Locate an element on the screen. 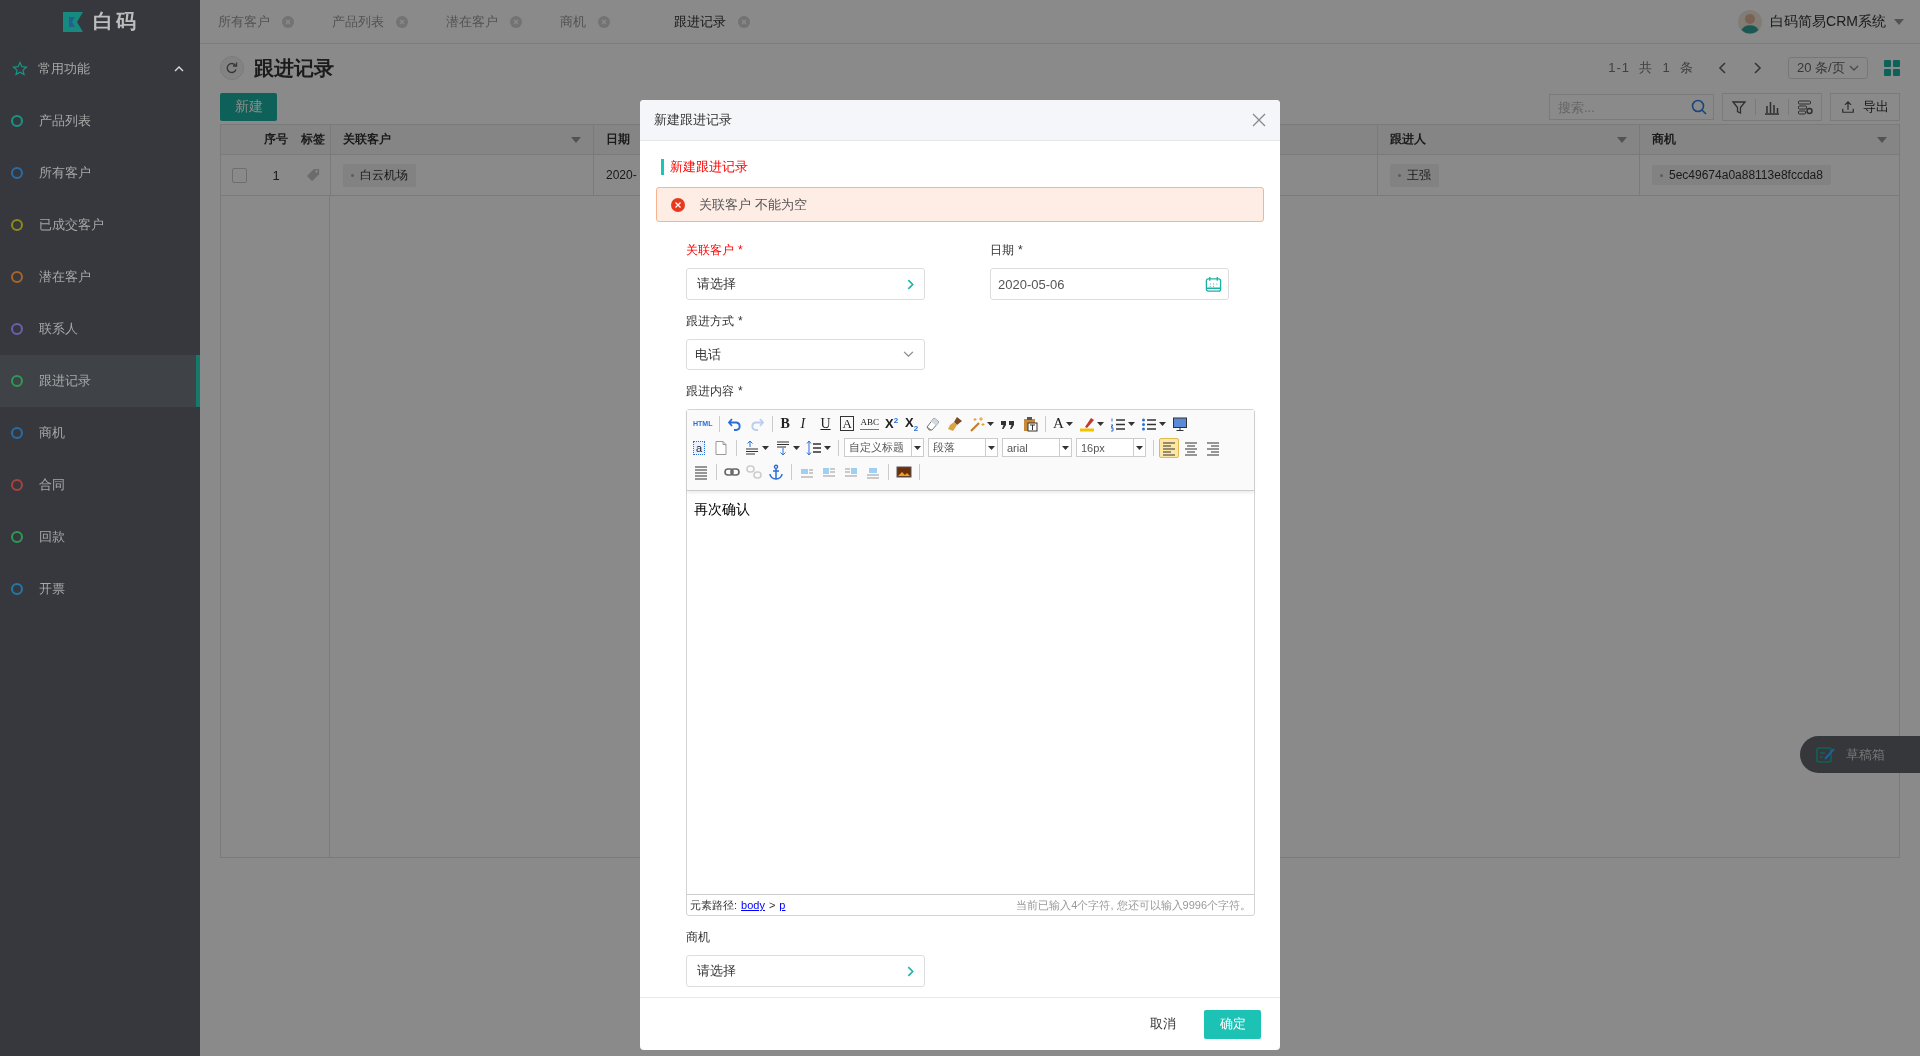  error-message: 关联客户 不能为空 is located at coordinates (753, 204).